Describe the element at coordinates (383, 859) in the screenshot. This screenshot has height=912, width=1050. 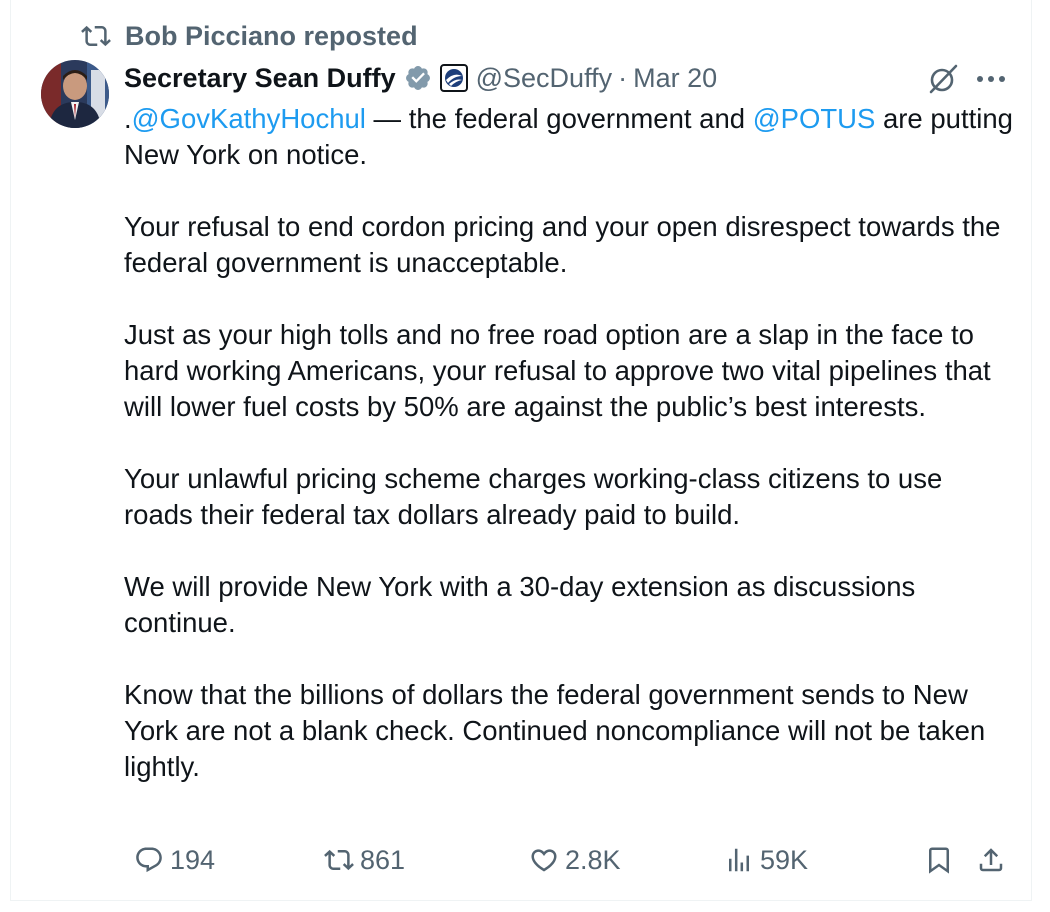
I see `repost-count: 861` at that location.